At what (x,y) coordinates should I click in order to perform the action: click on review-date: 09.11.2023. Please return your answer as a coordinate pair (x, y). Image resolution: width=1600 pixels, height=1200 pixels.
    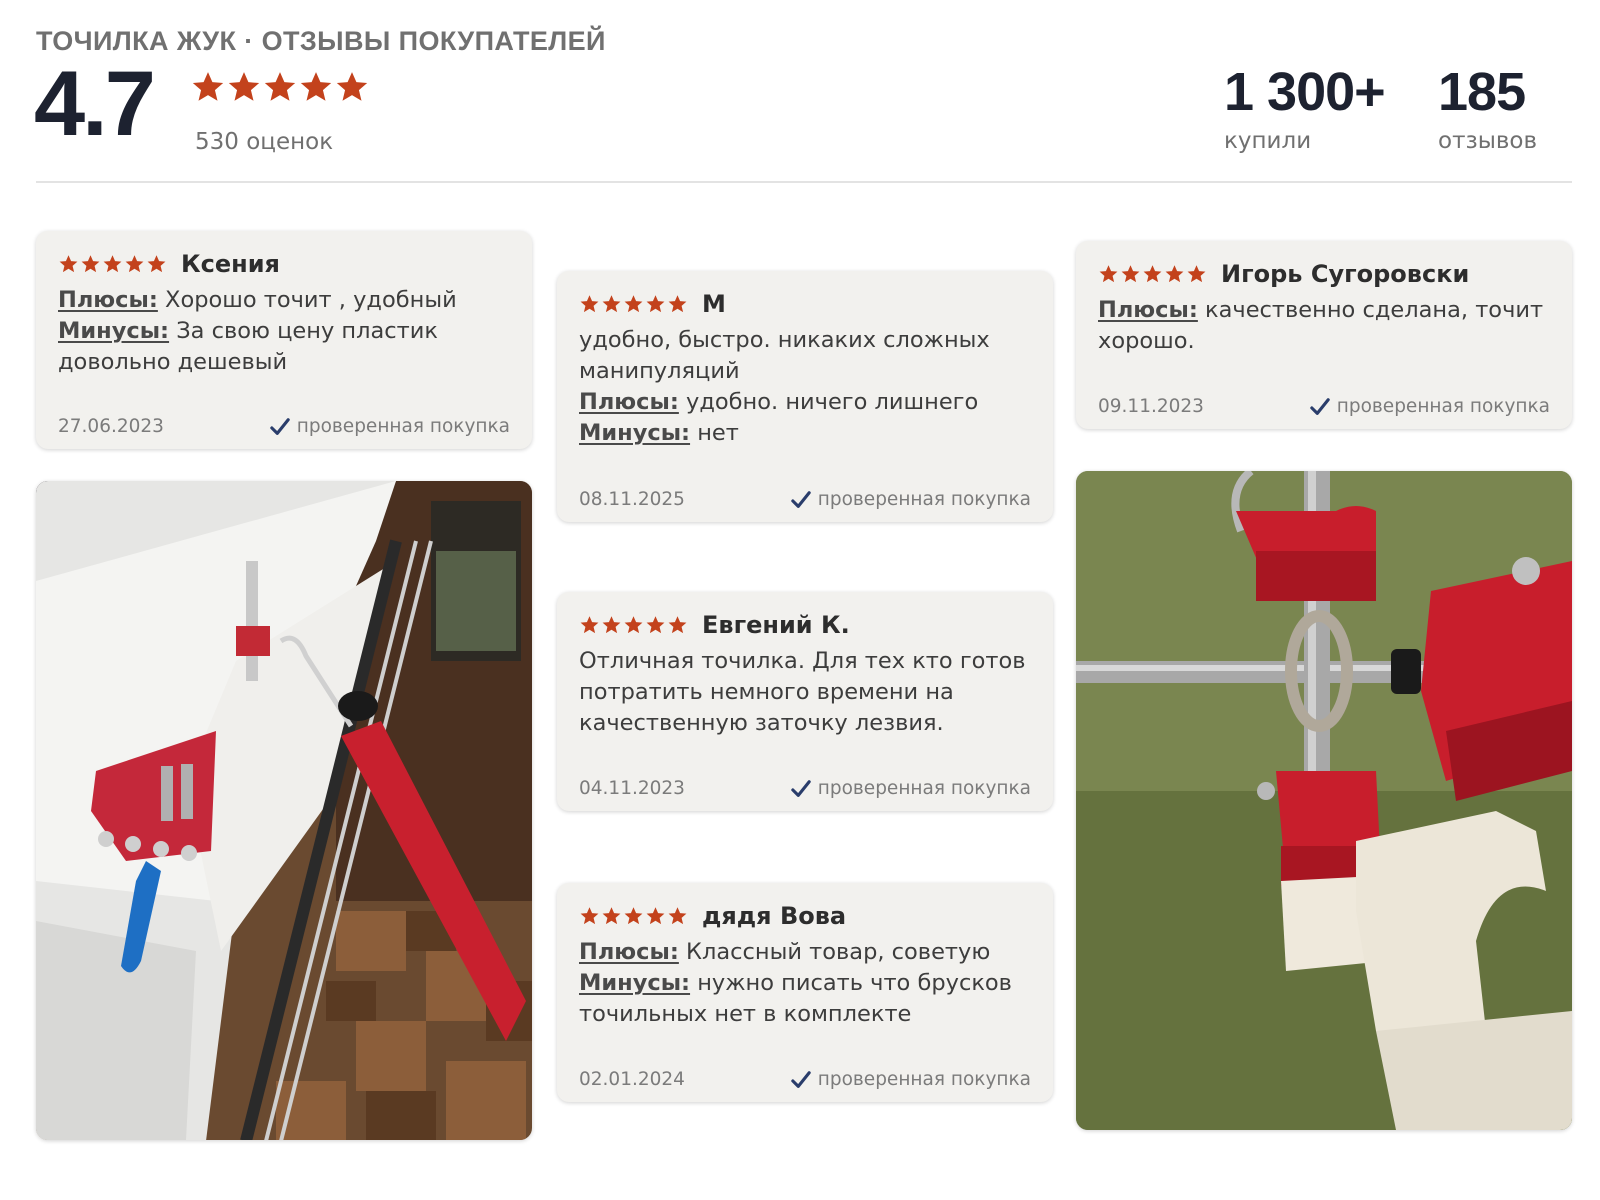
    Looking at the image, I should click on (1151, 406).